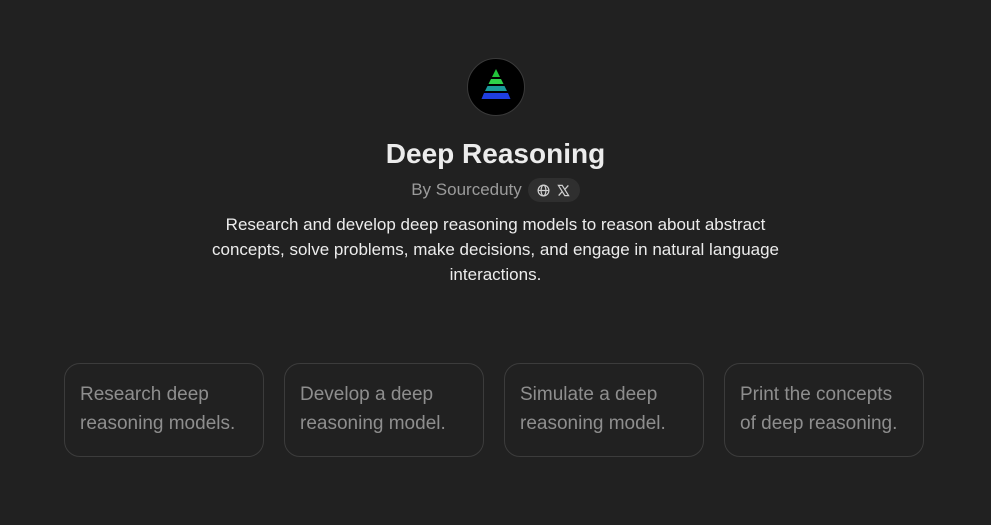 This screenshot has height=525, width=991. I want to click on starter-card: Develop a deep reasoning model., so click(384, 410).